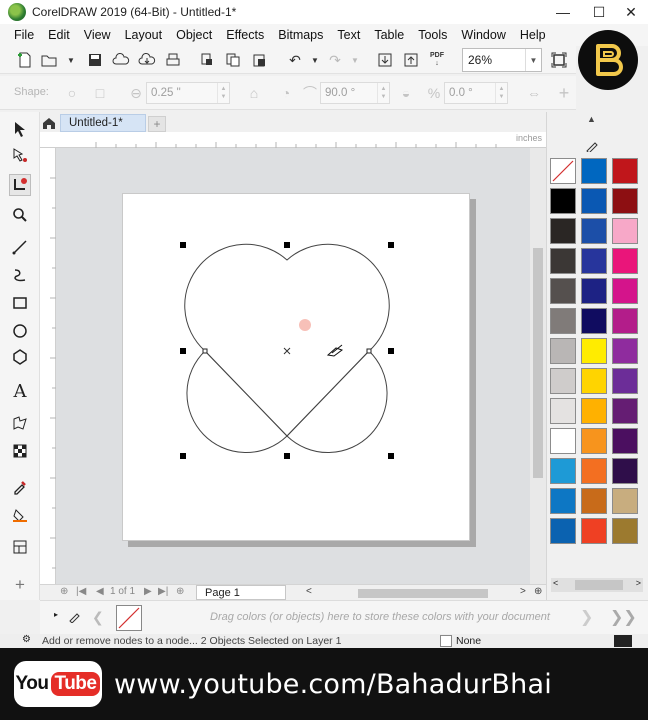  I want to click on docpalette-eyedropper-icon, so click(75, 617).